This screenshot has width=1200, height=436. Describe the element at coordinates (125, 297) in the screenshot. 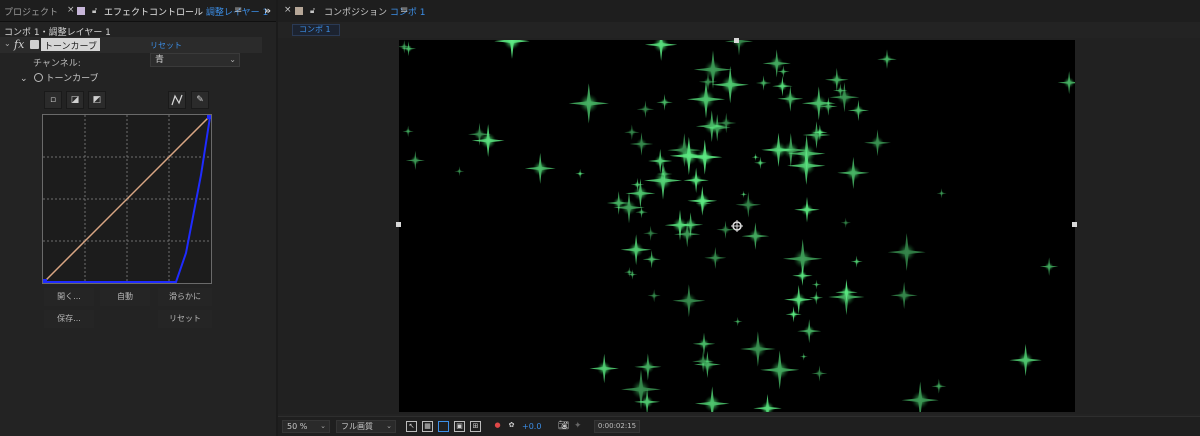

I see `auto-button: 自動` at that location.